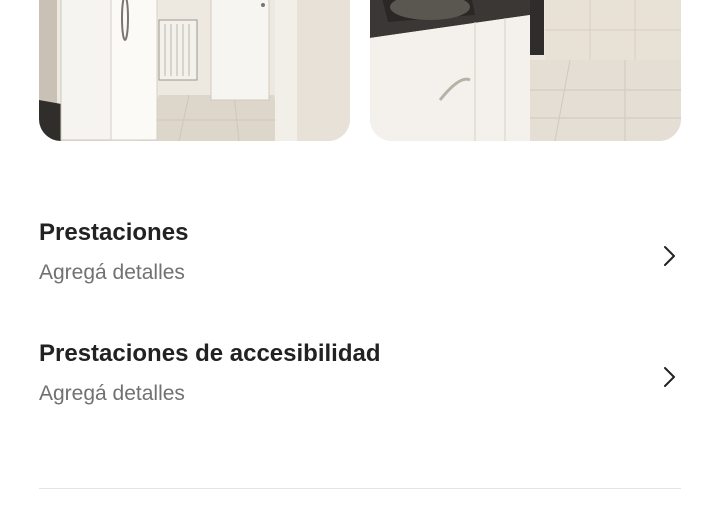 This screenshot has height=532, width=720. Describe the element at coordinates (112, 272) in the screenshot. I see `amenities-subtitle: Agregá detalles` at that location.